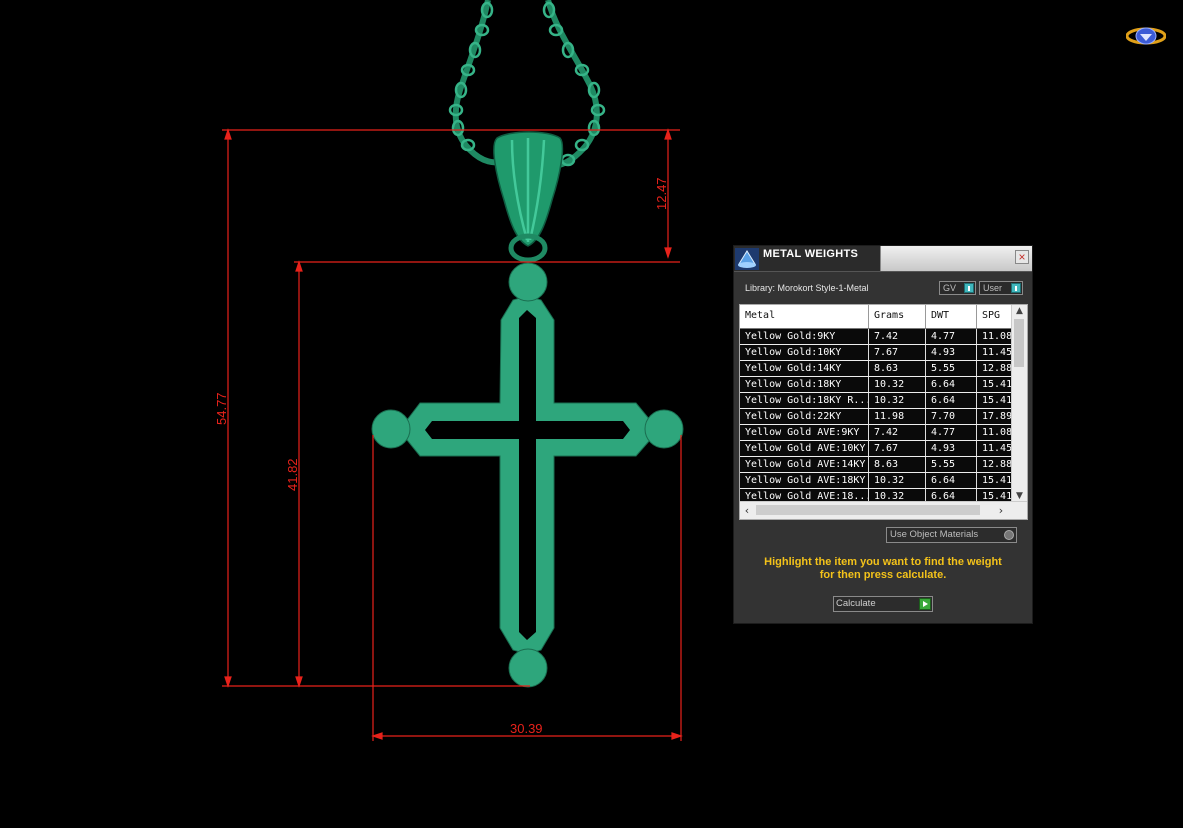 Image resolution: width=1183 pixels, height=828 pixels. What do you see at coordinates (897, 416) in the screenshot?
I see `cell-grams: 11.98` at bounding box center [897, 416].